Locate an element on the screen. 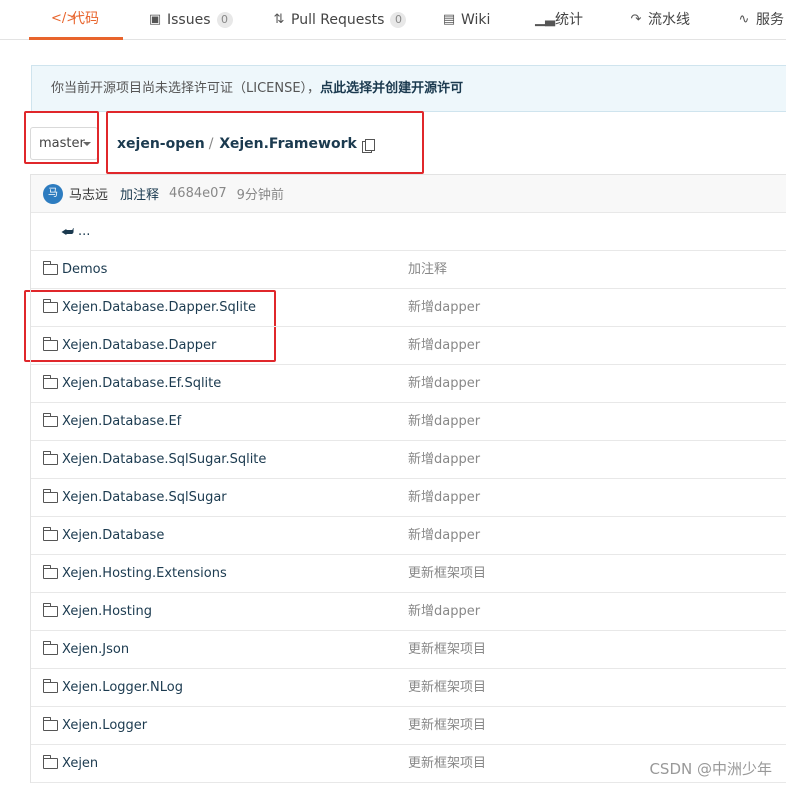  folder-name: Xejen.Database is located at coordinates (113, 536).